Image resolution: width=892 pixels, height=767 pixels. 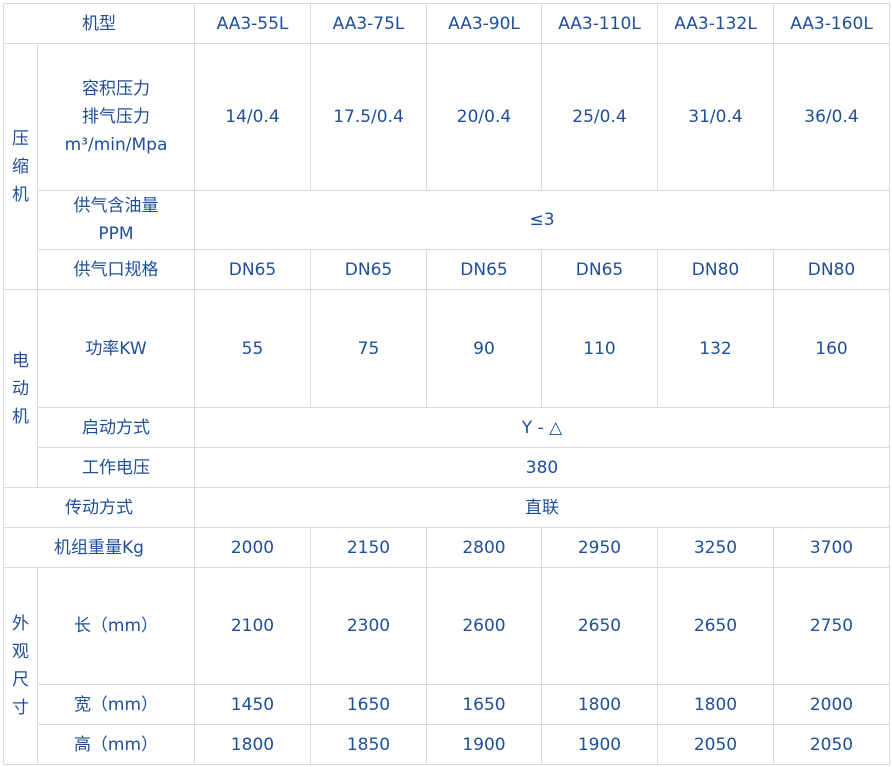 What do you see at coordinates (252, 23) in the screenshot?
I see `model-name: AA3-55L` at bounding box center [252, 23].